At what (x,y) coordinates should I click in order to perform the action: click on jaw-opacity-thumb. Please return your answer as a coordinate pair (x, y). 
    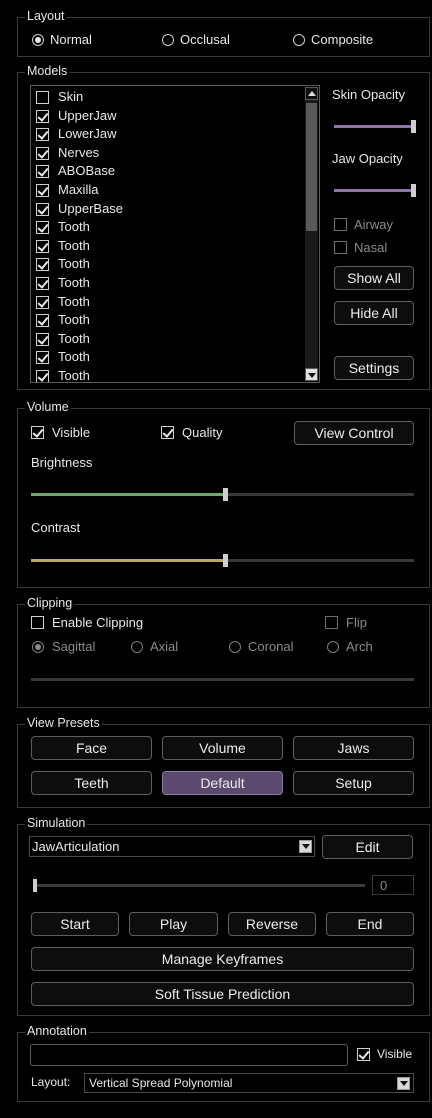
    Looking at the image, I should click on (413, 190).